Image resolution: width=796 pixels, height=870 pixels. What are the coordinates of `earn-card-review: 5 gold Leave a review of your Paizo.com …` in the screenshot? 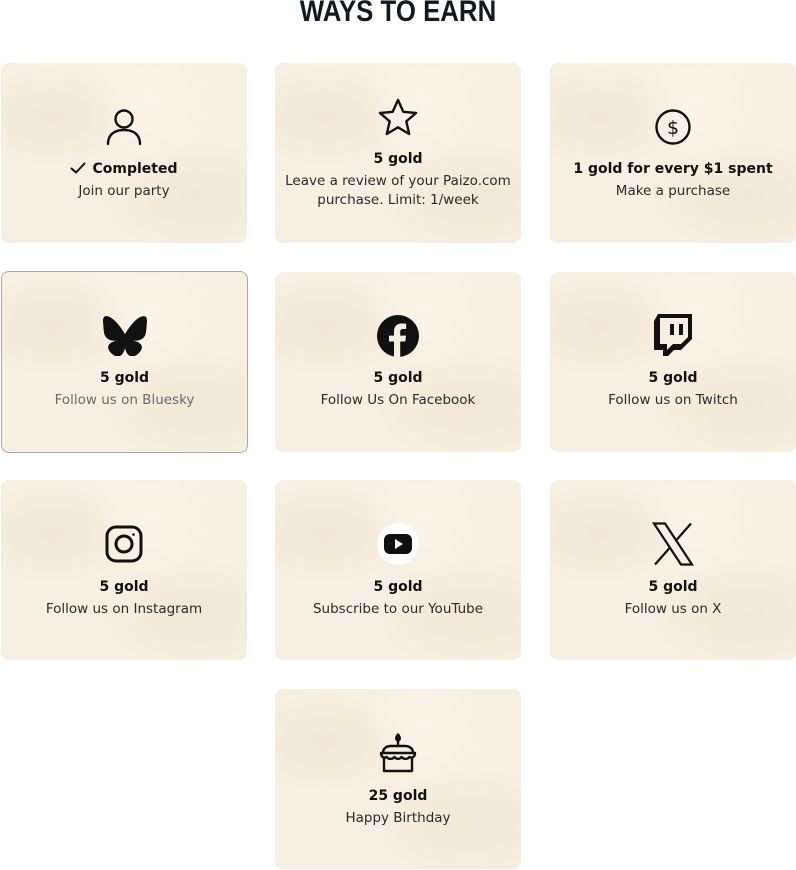 It's located at (398, 153).